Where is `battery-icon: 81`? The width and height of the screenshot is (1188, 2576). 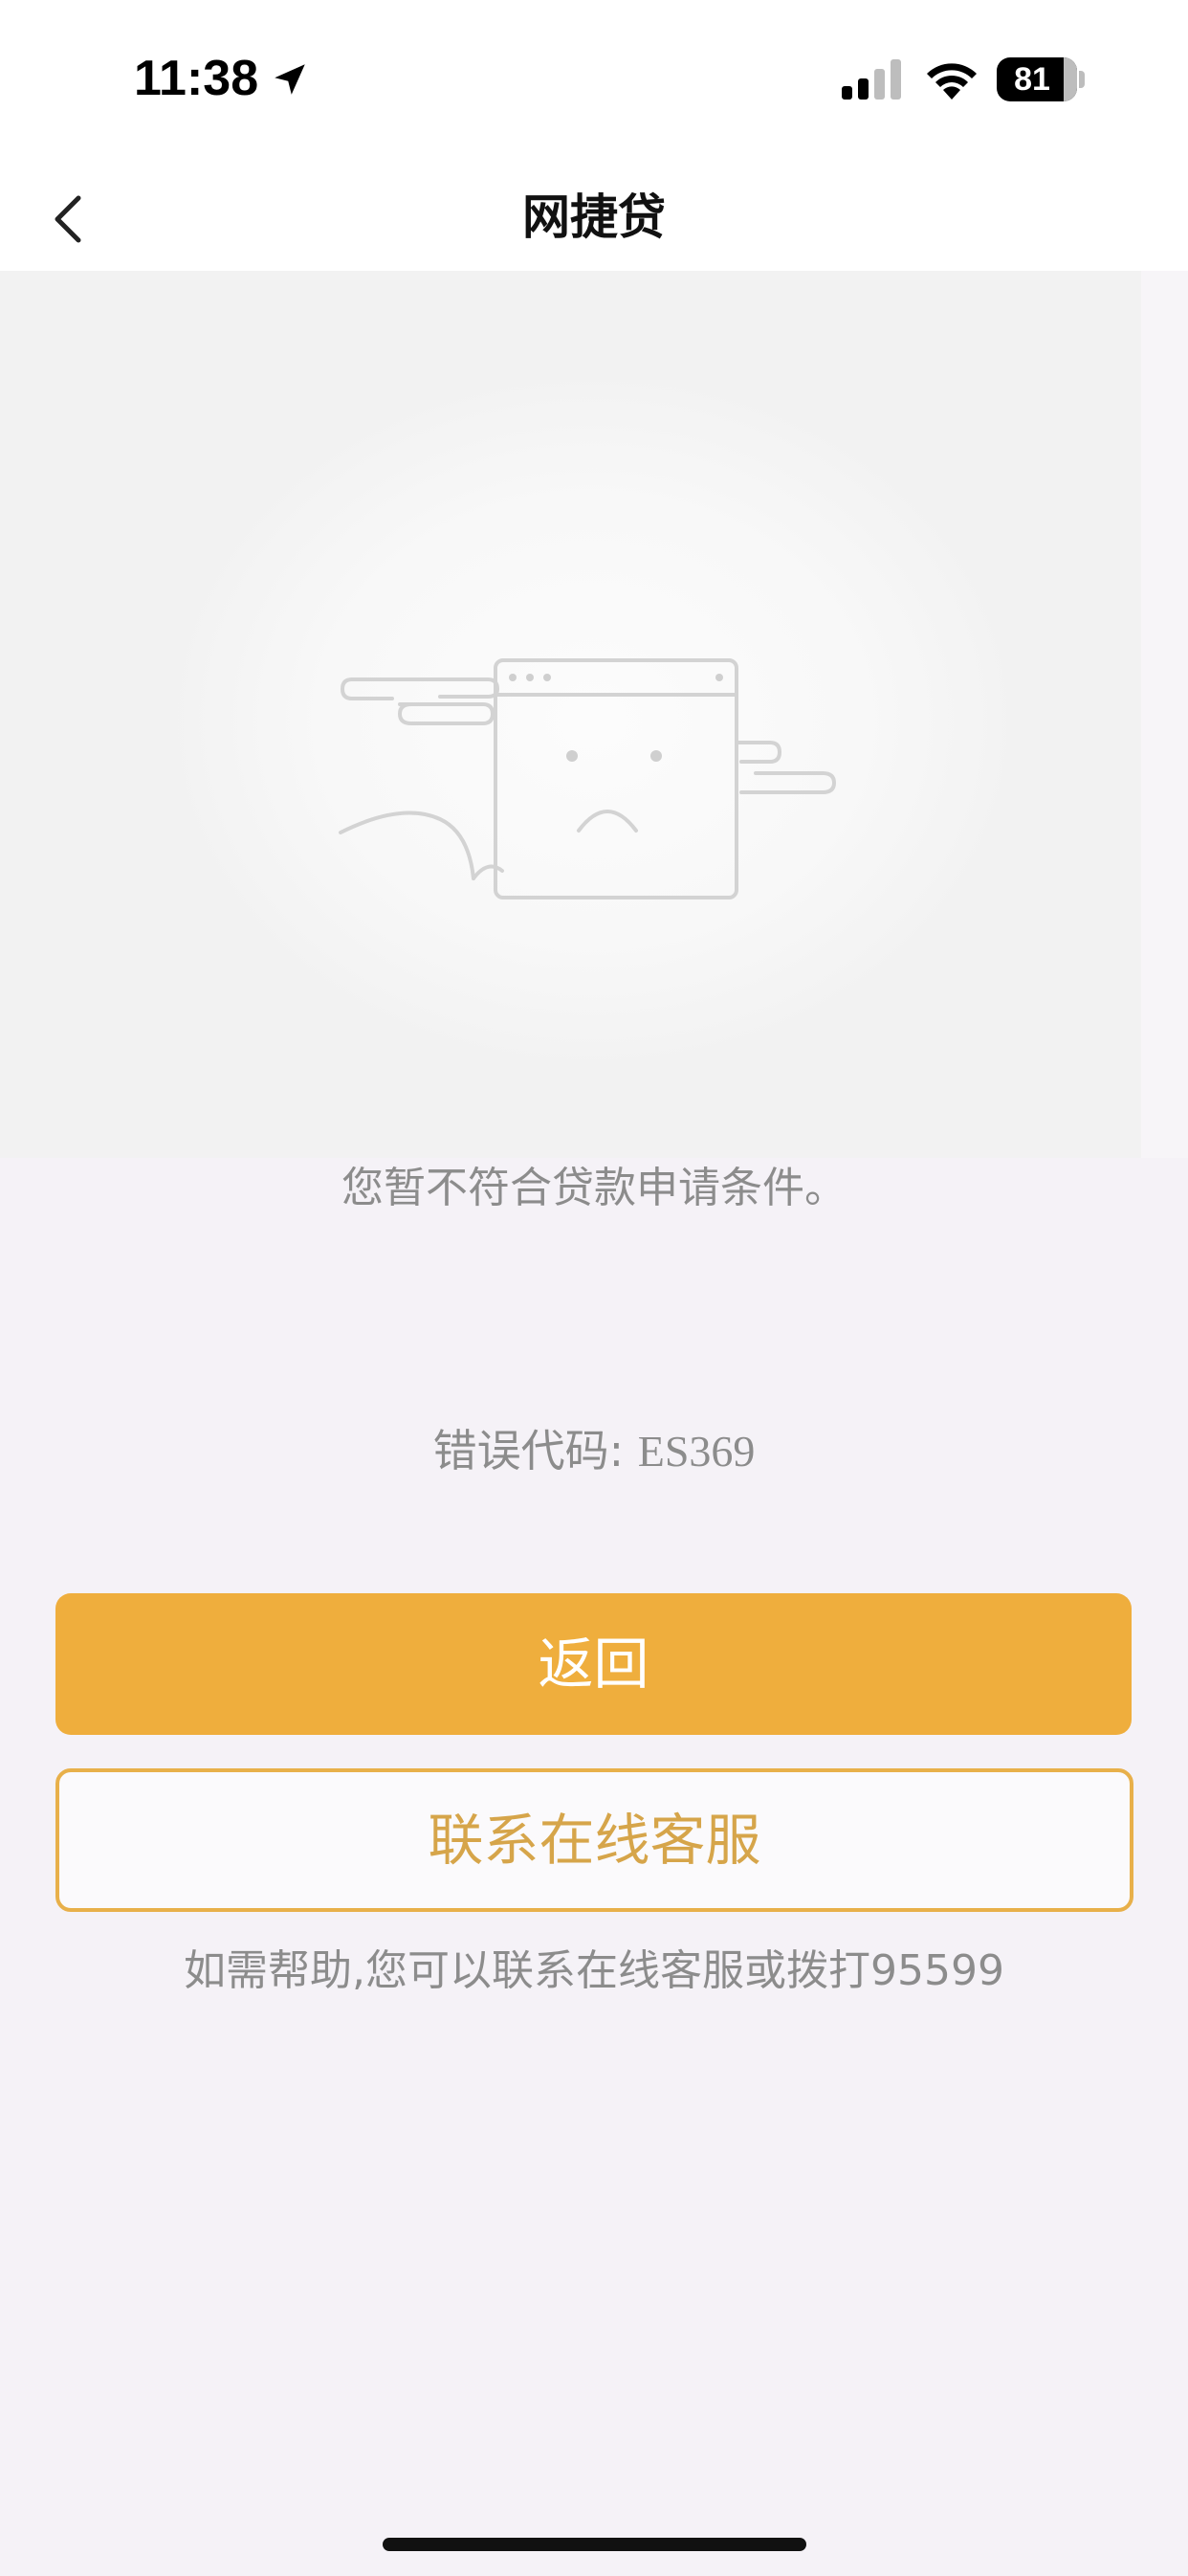
battery-icon: 81 is located at coordinates (1041, 79).